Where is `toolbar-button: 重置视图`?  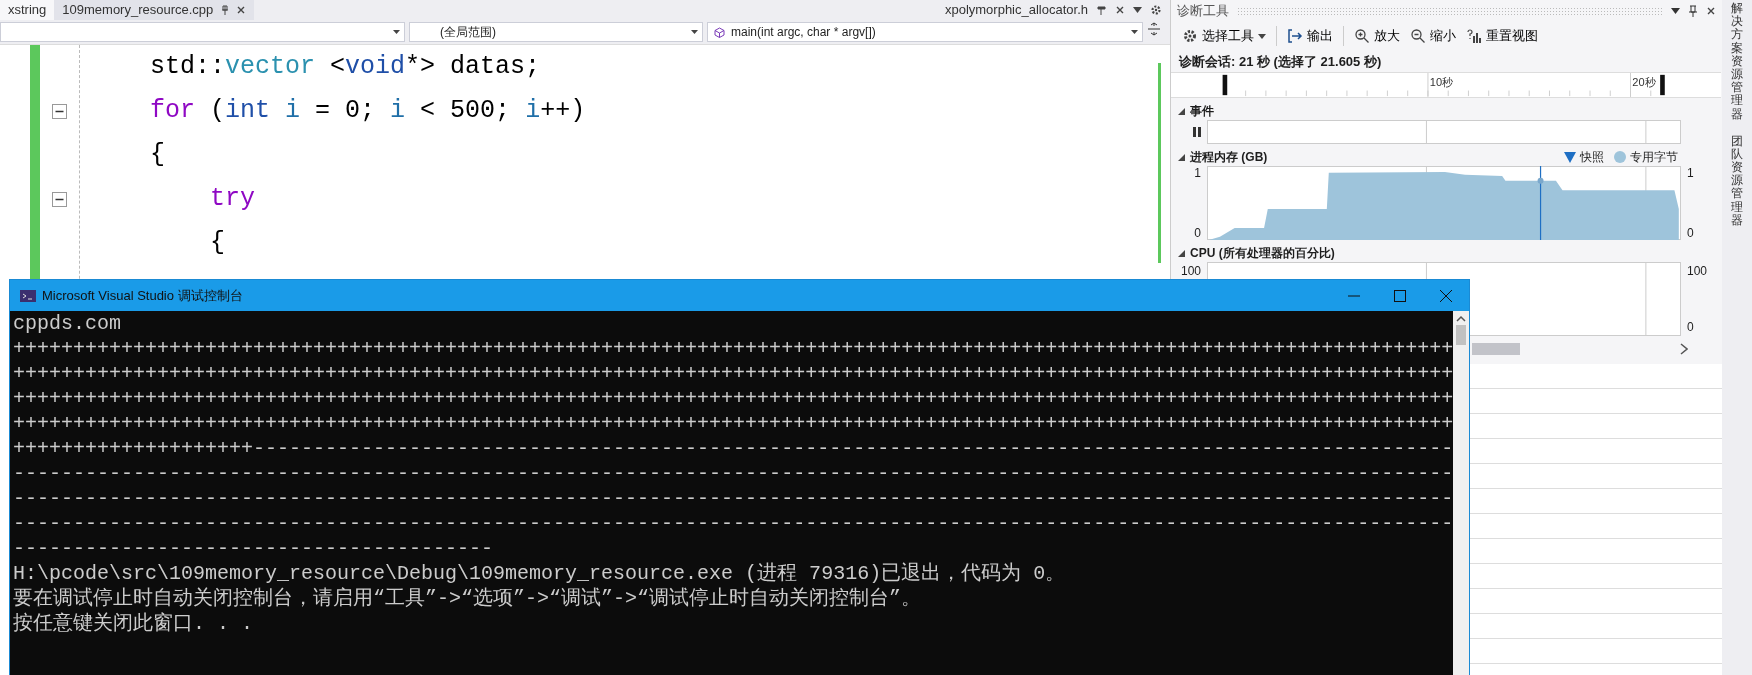
toolbar-button: 重置视图 is located at coordinates (1502, 36).